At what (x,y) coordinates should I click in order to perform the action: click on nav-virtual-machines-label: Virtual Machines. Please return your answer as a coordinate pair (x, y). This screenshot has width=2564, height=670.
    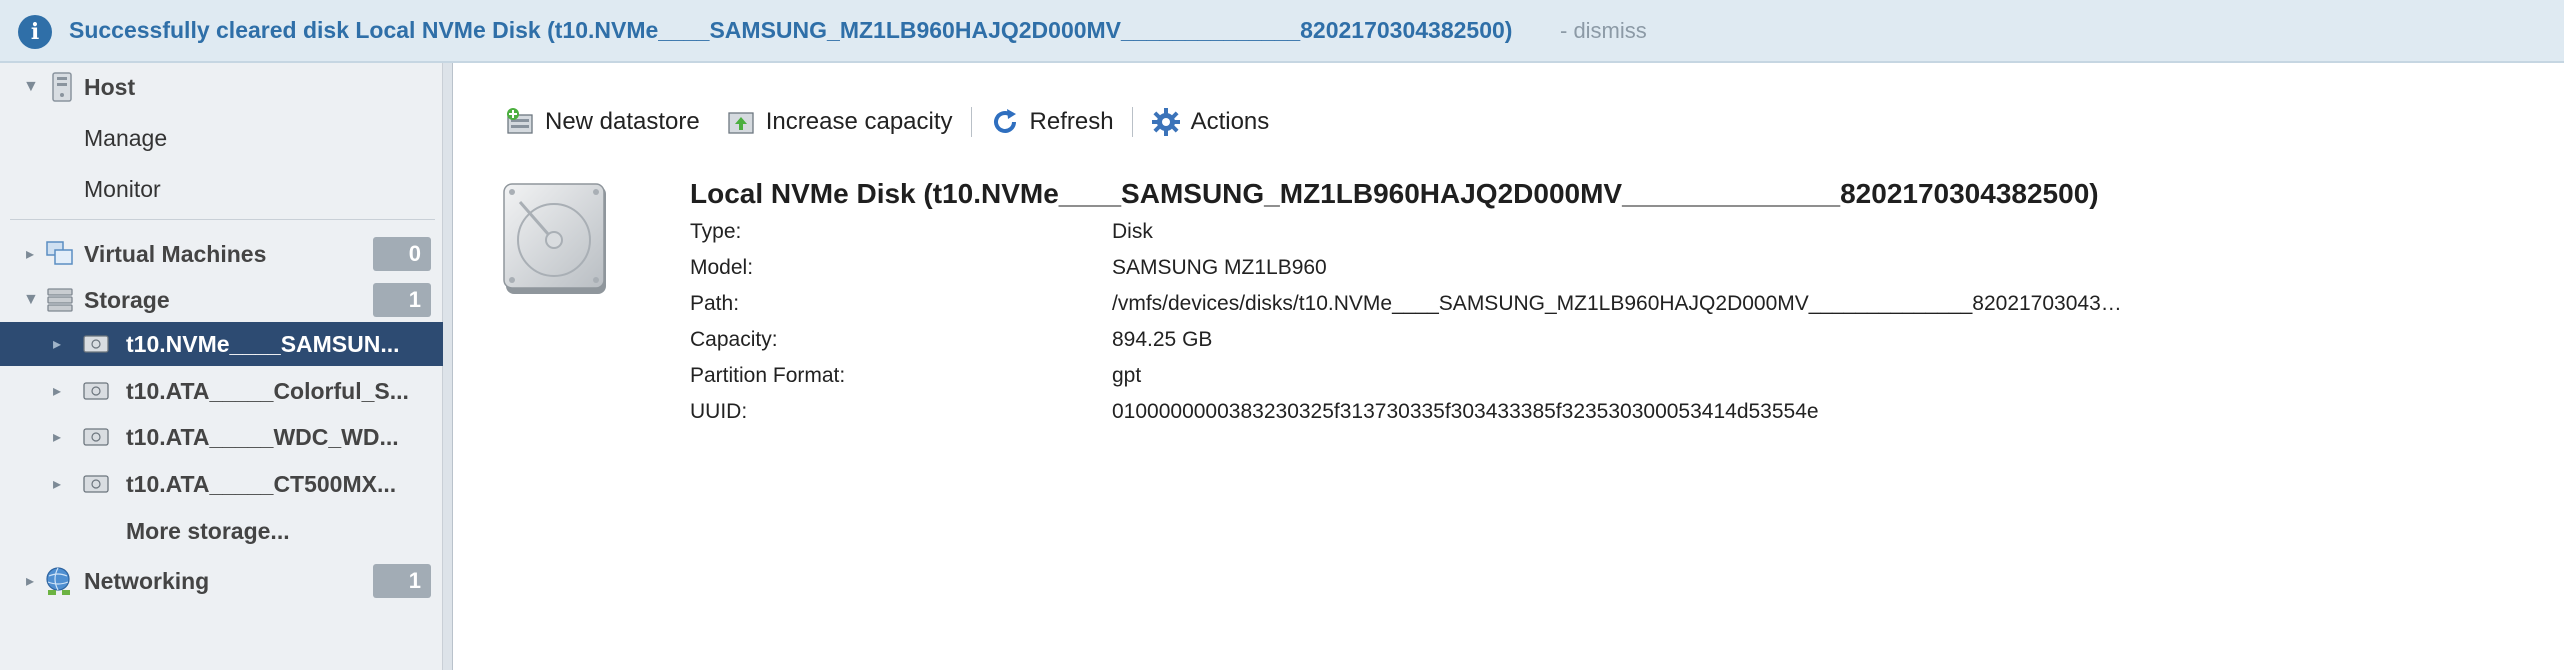
    Looking at the image, I should click on (175, 253).